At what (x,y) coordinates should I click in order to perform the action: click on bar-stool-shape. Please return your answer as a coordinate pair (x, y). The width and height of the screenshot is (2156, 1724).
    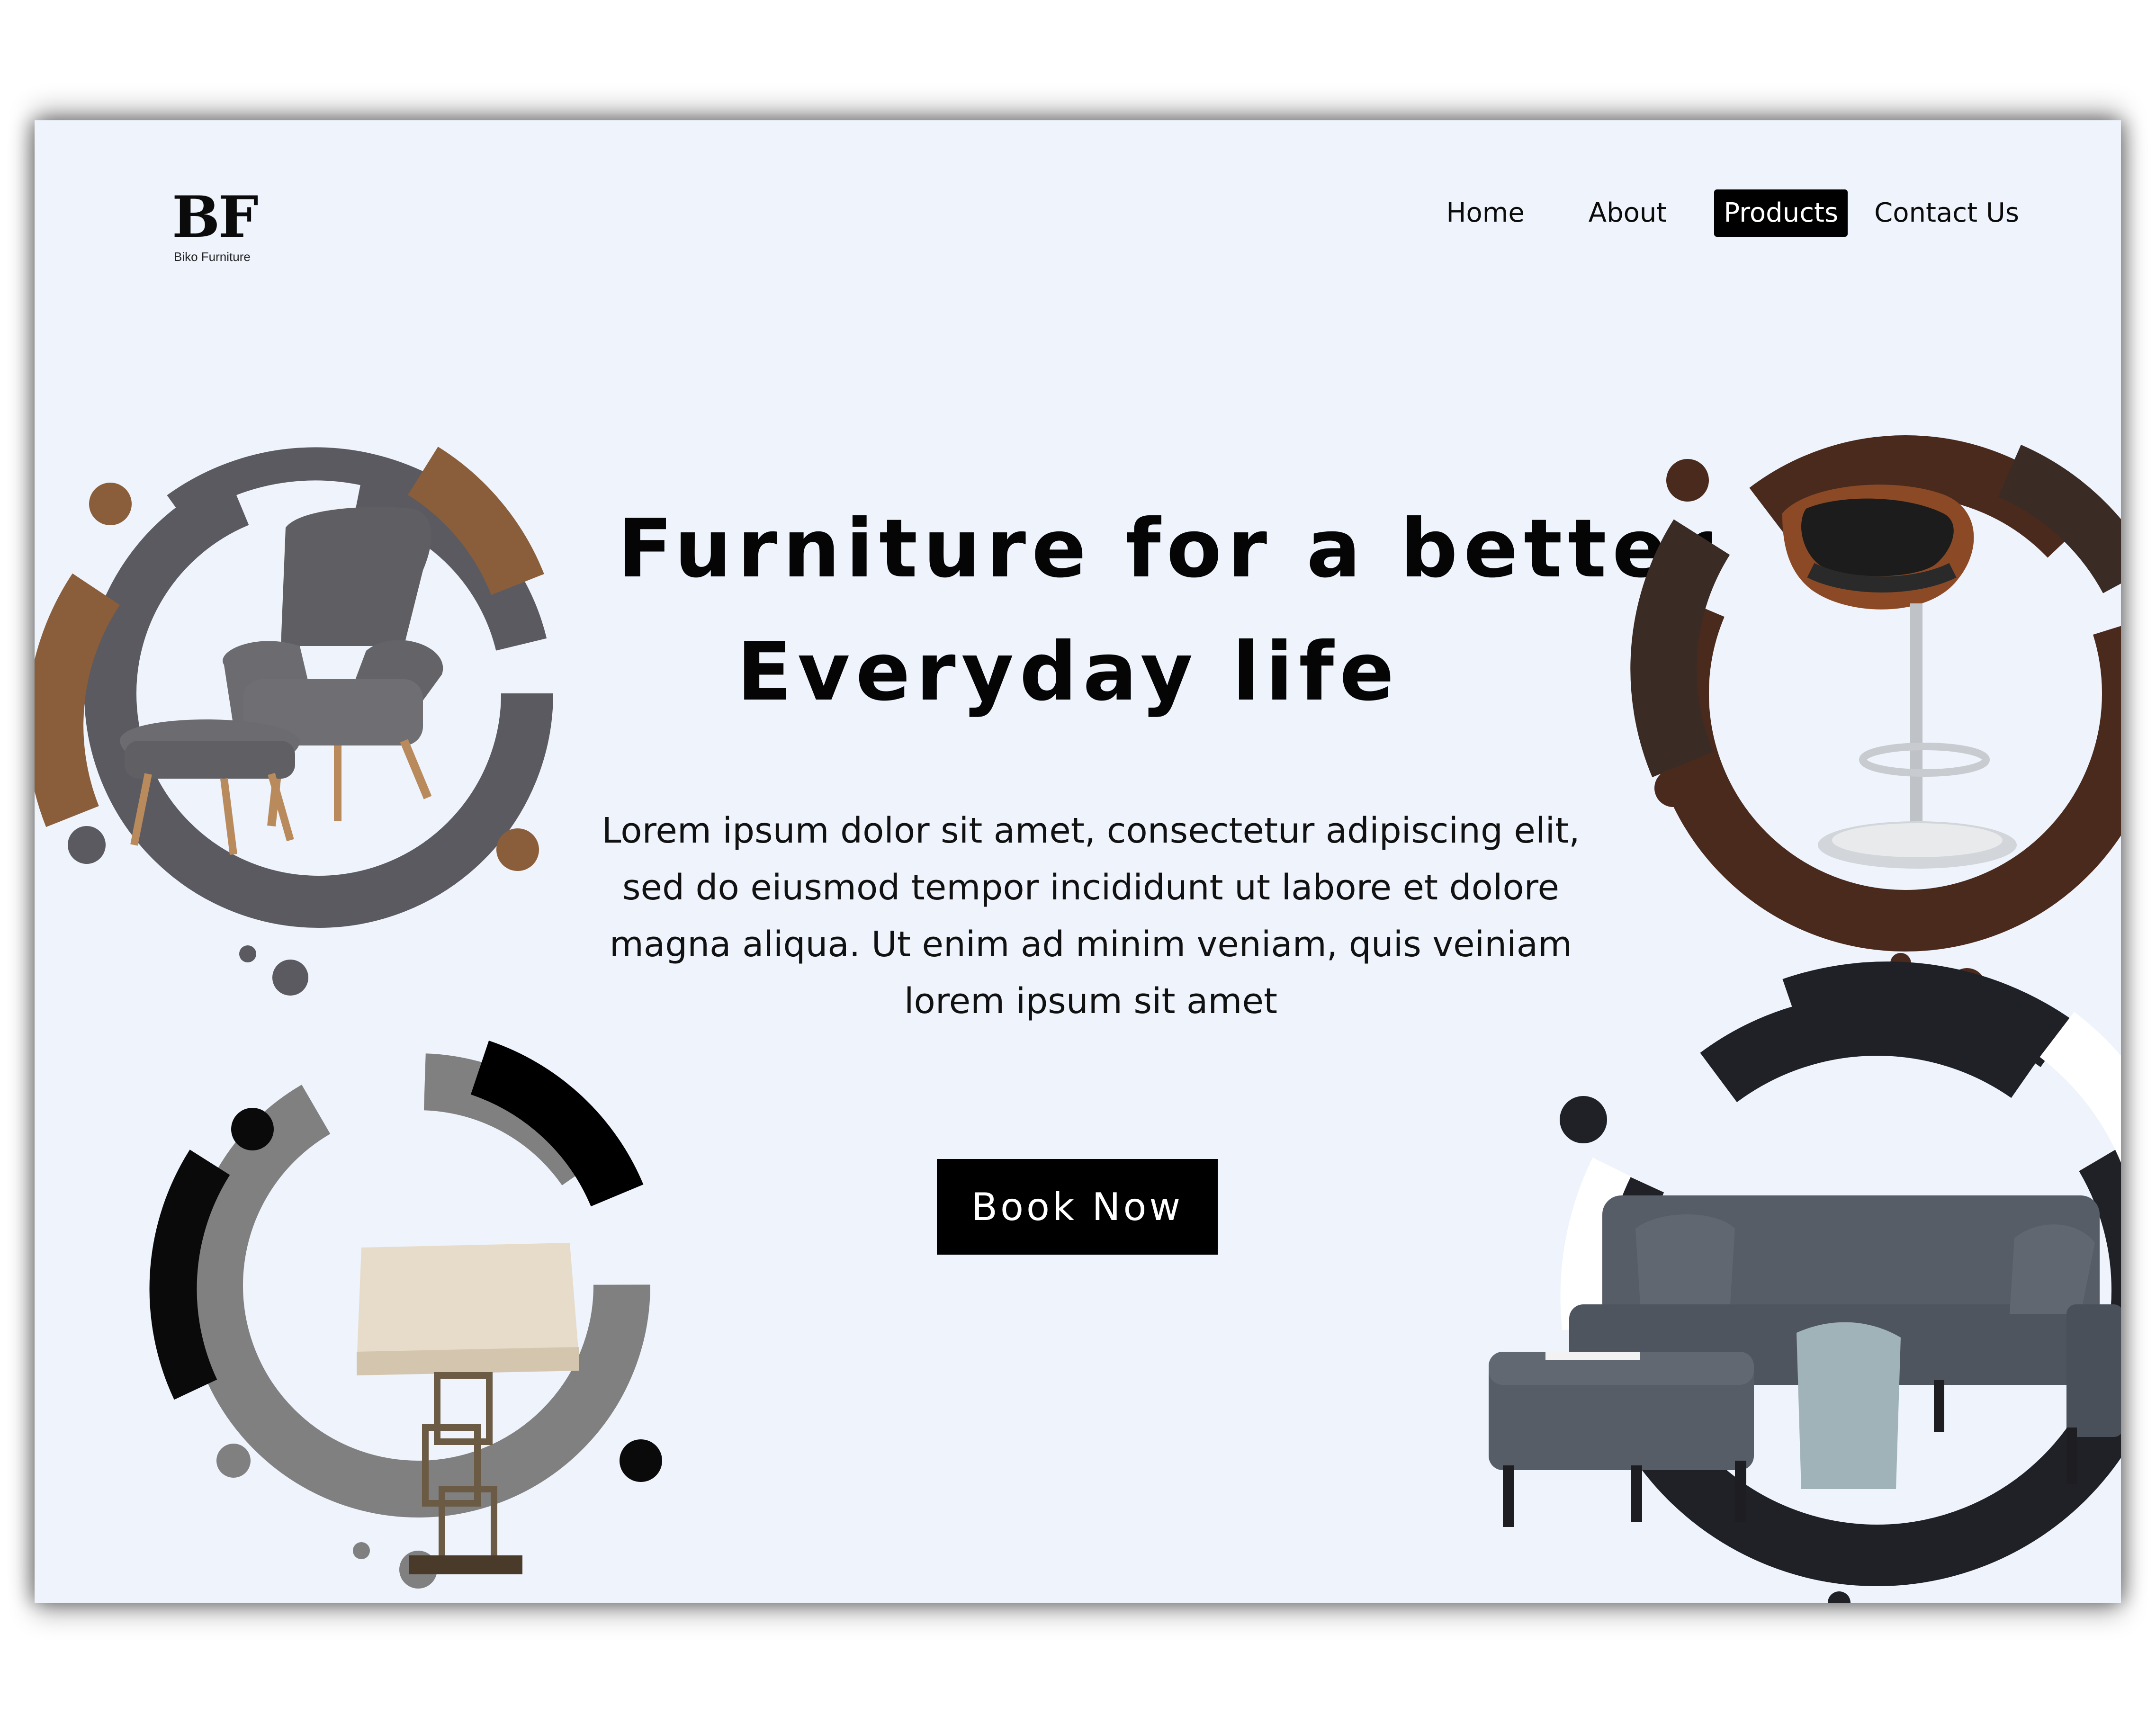
    Looking at the image, I should click on (1900, 677).